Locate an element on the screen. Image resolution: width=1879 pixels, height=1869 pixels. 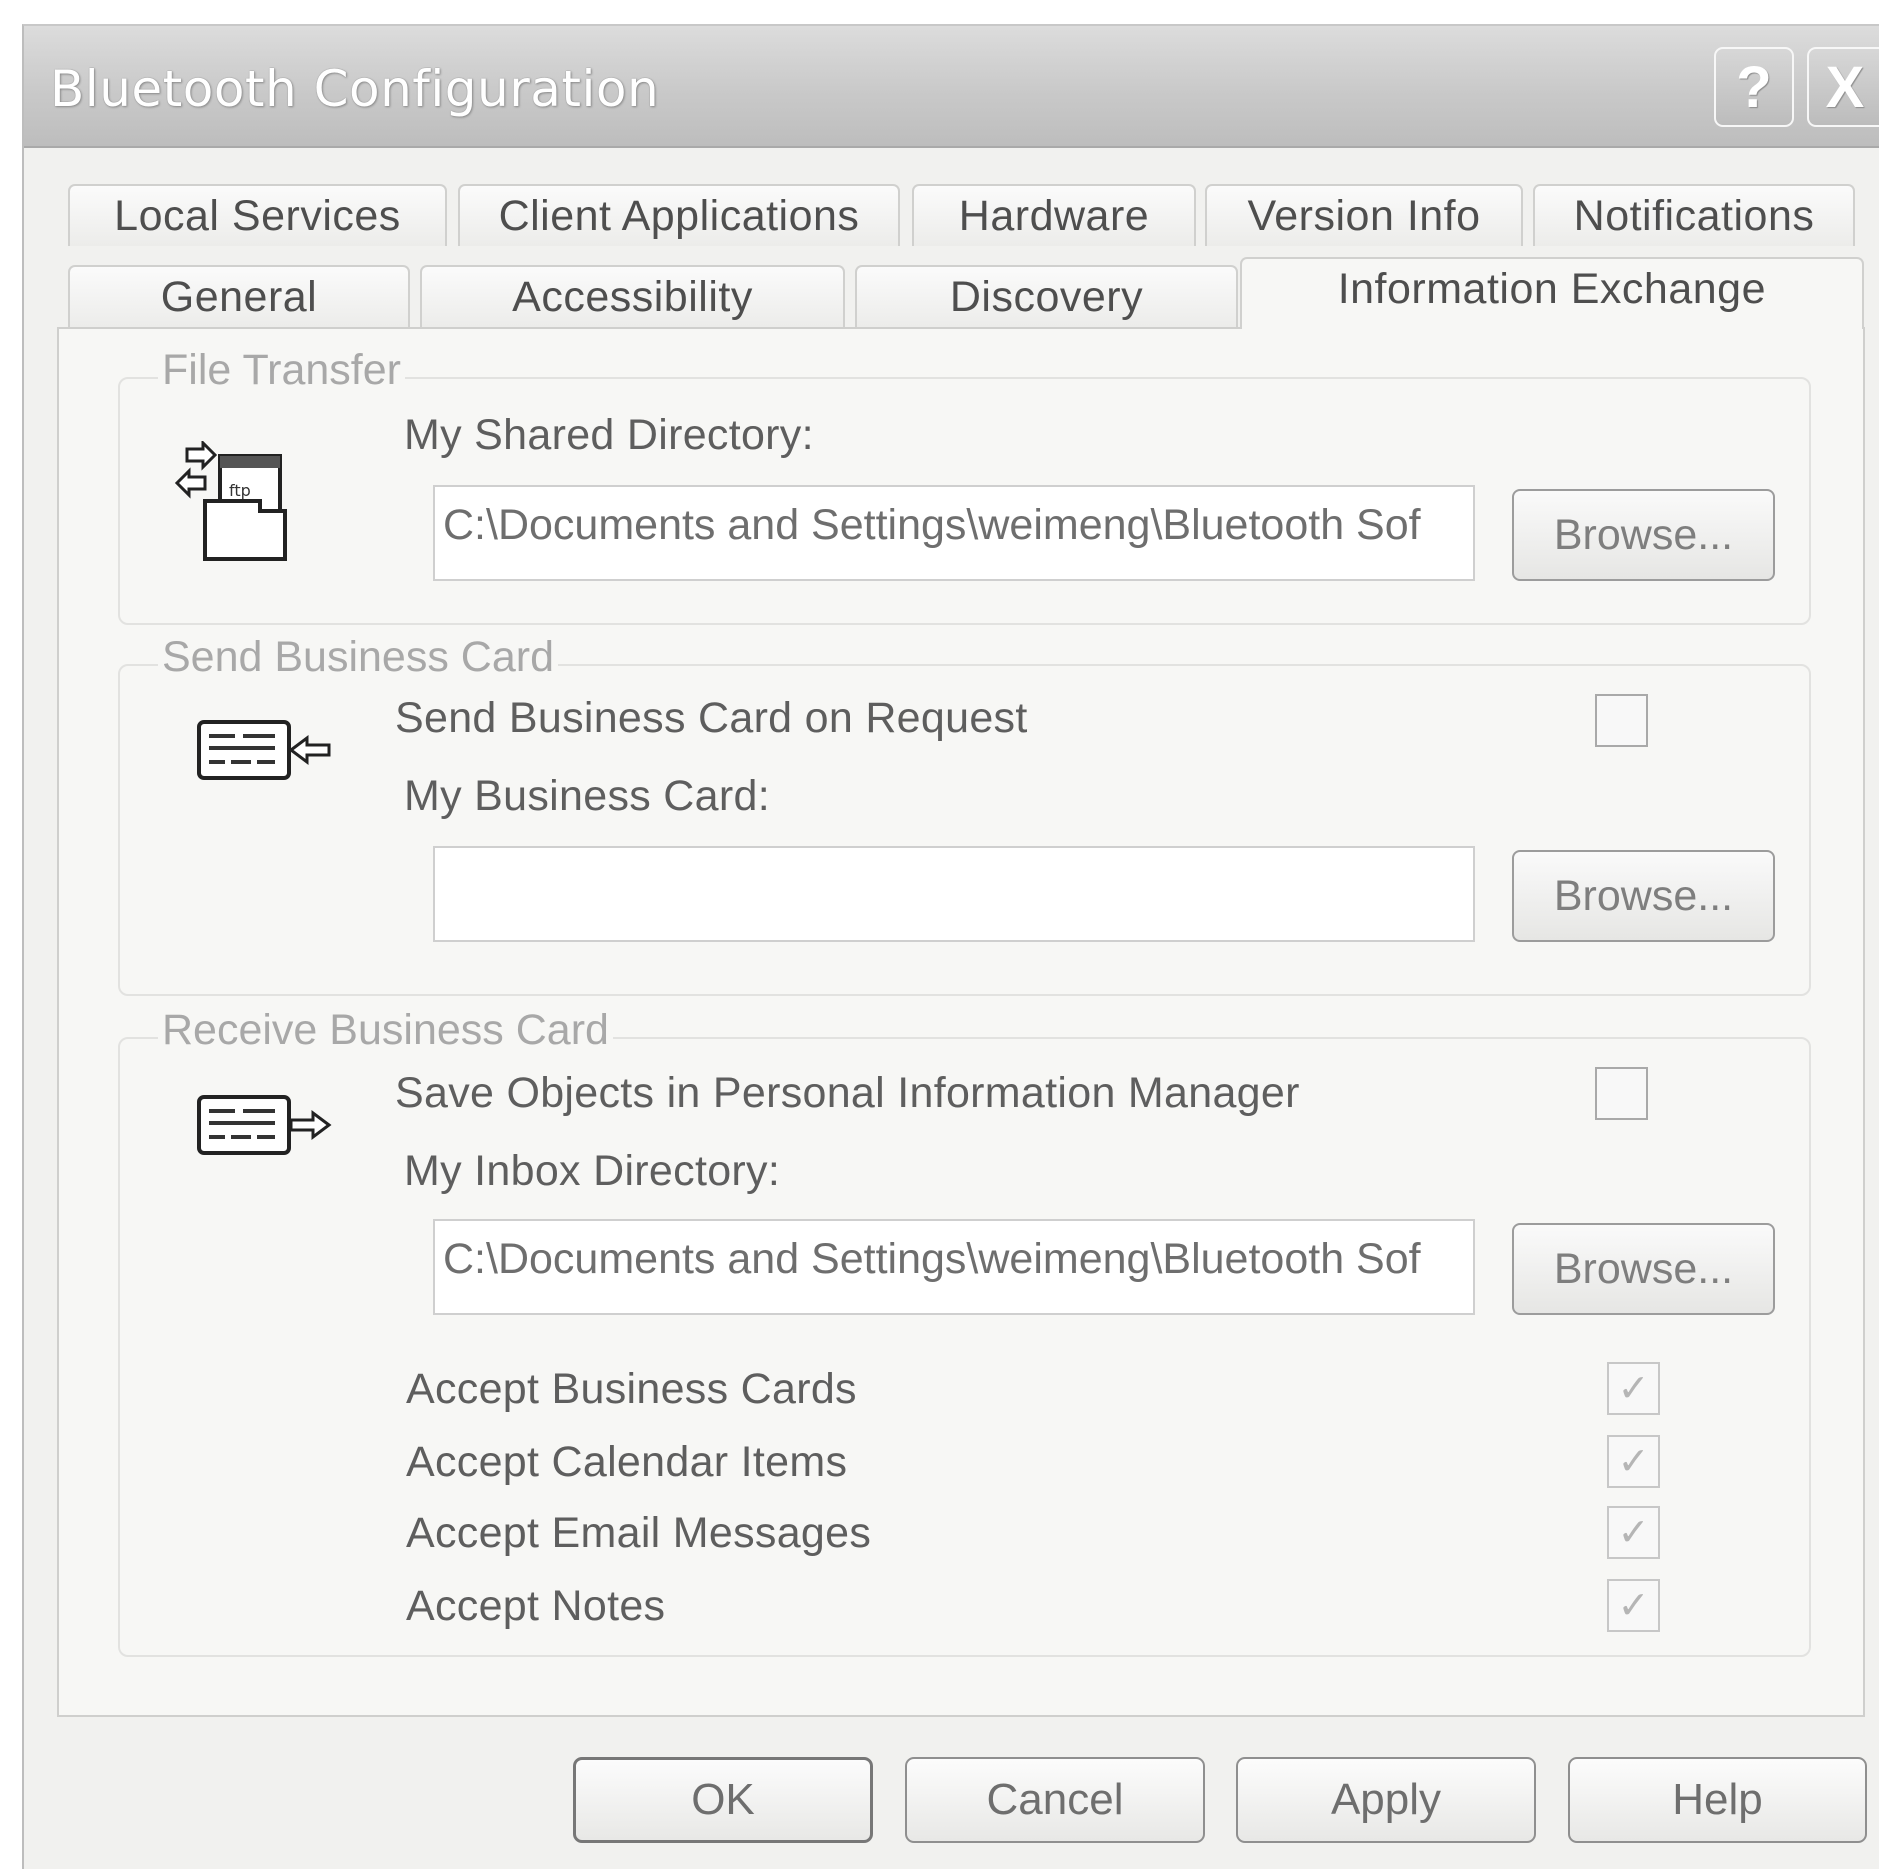
send-business-card-icon is located at coordinates (264, 750).